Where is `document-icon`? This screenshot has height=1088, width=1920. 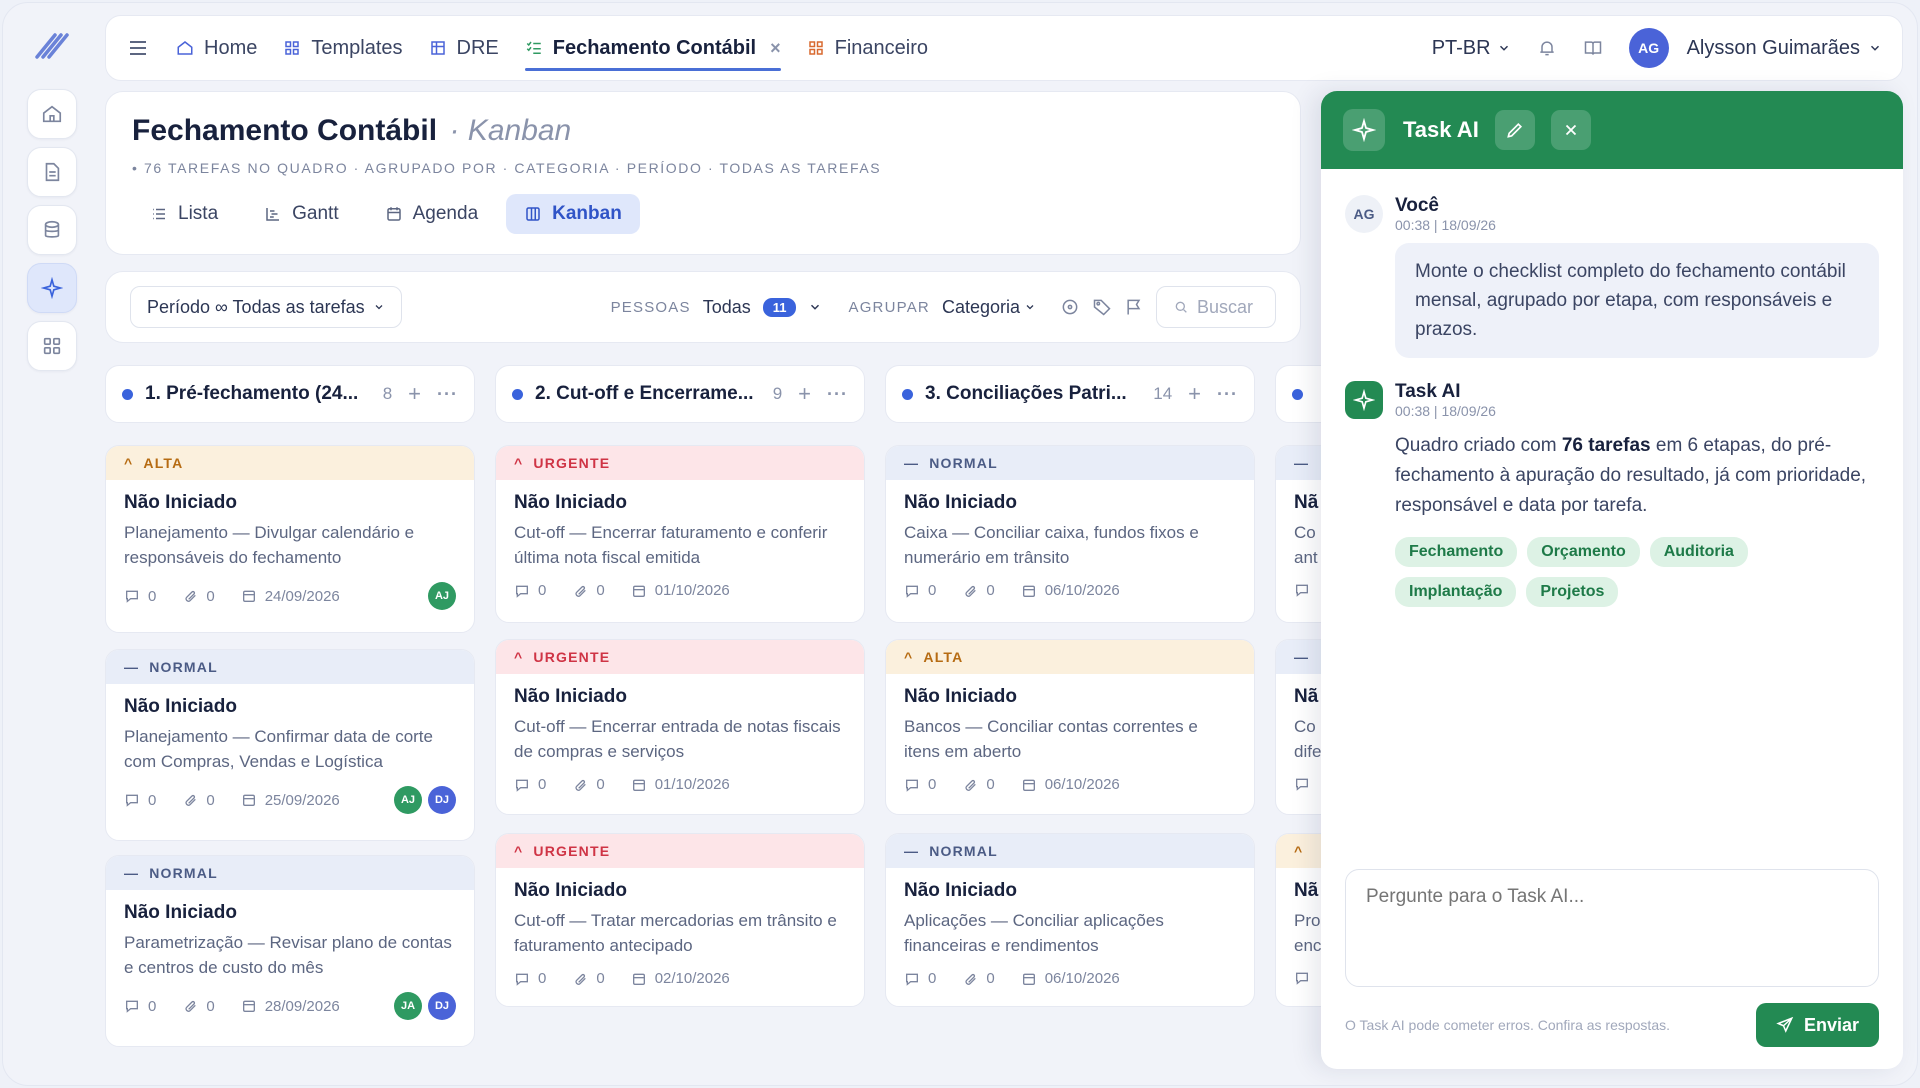
document-icon is located at coordinates (52, 172).